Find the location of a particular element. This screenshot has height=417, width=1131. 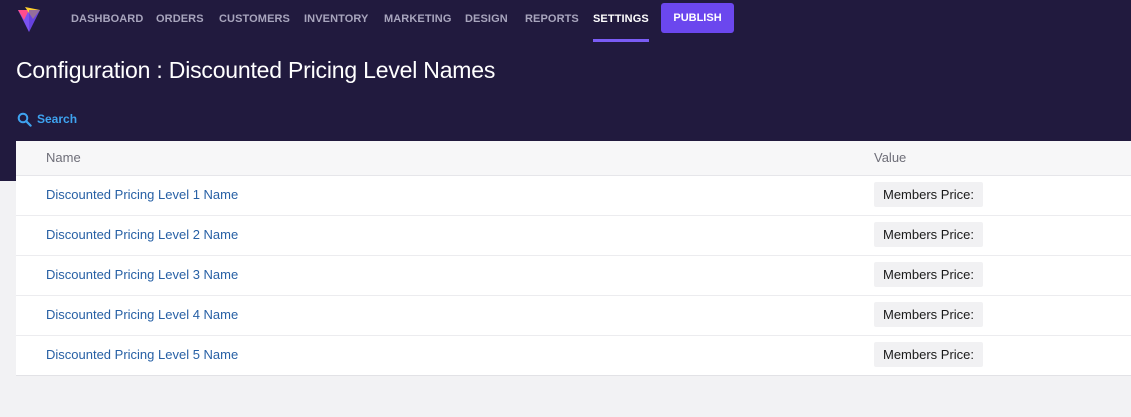

search-link: Search is located at coordinates (47, 119).